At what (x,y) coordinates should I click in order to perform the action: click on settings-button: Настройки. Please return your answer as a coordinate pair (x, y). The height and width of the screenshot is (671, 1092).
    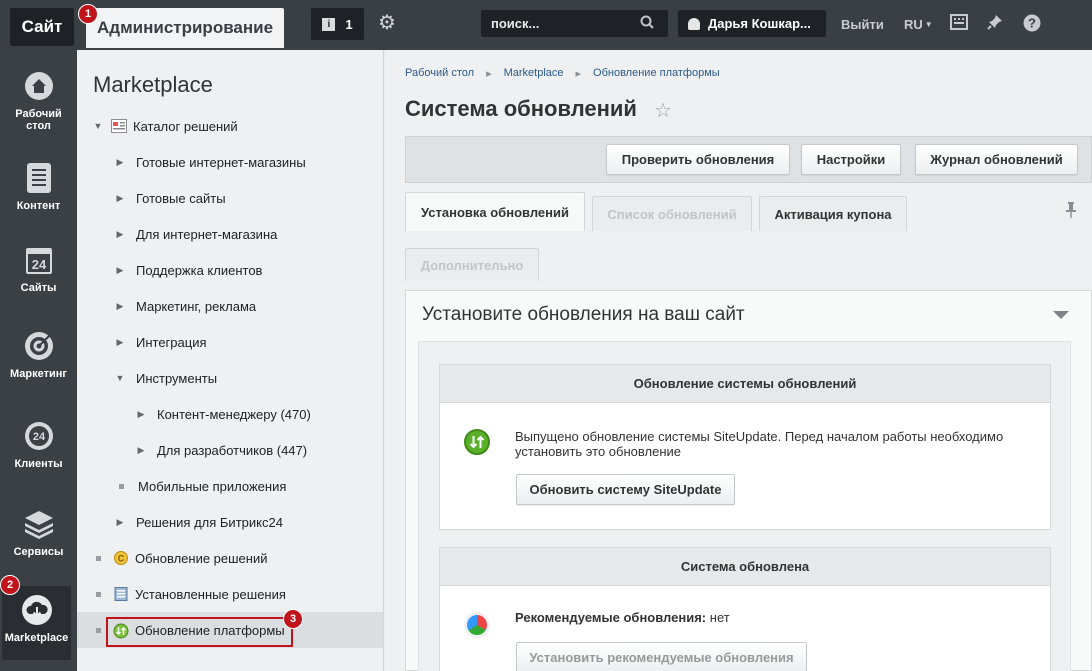
    Looking at the image, I should click on (851, 159).